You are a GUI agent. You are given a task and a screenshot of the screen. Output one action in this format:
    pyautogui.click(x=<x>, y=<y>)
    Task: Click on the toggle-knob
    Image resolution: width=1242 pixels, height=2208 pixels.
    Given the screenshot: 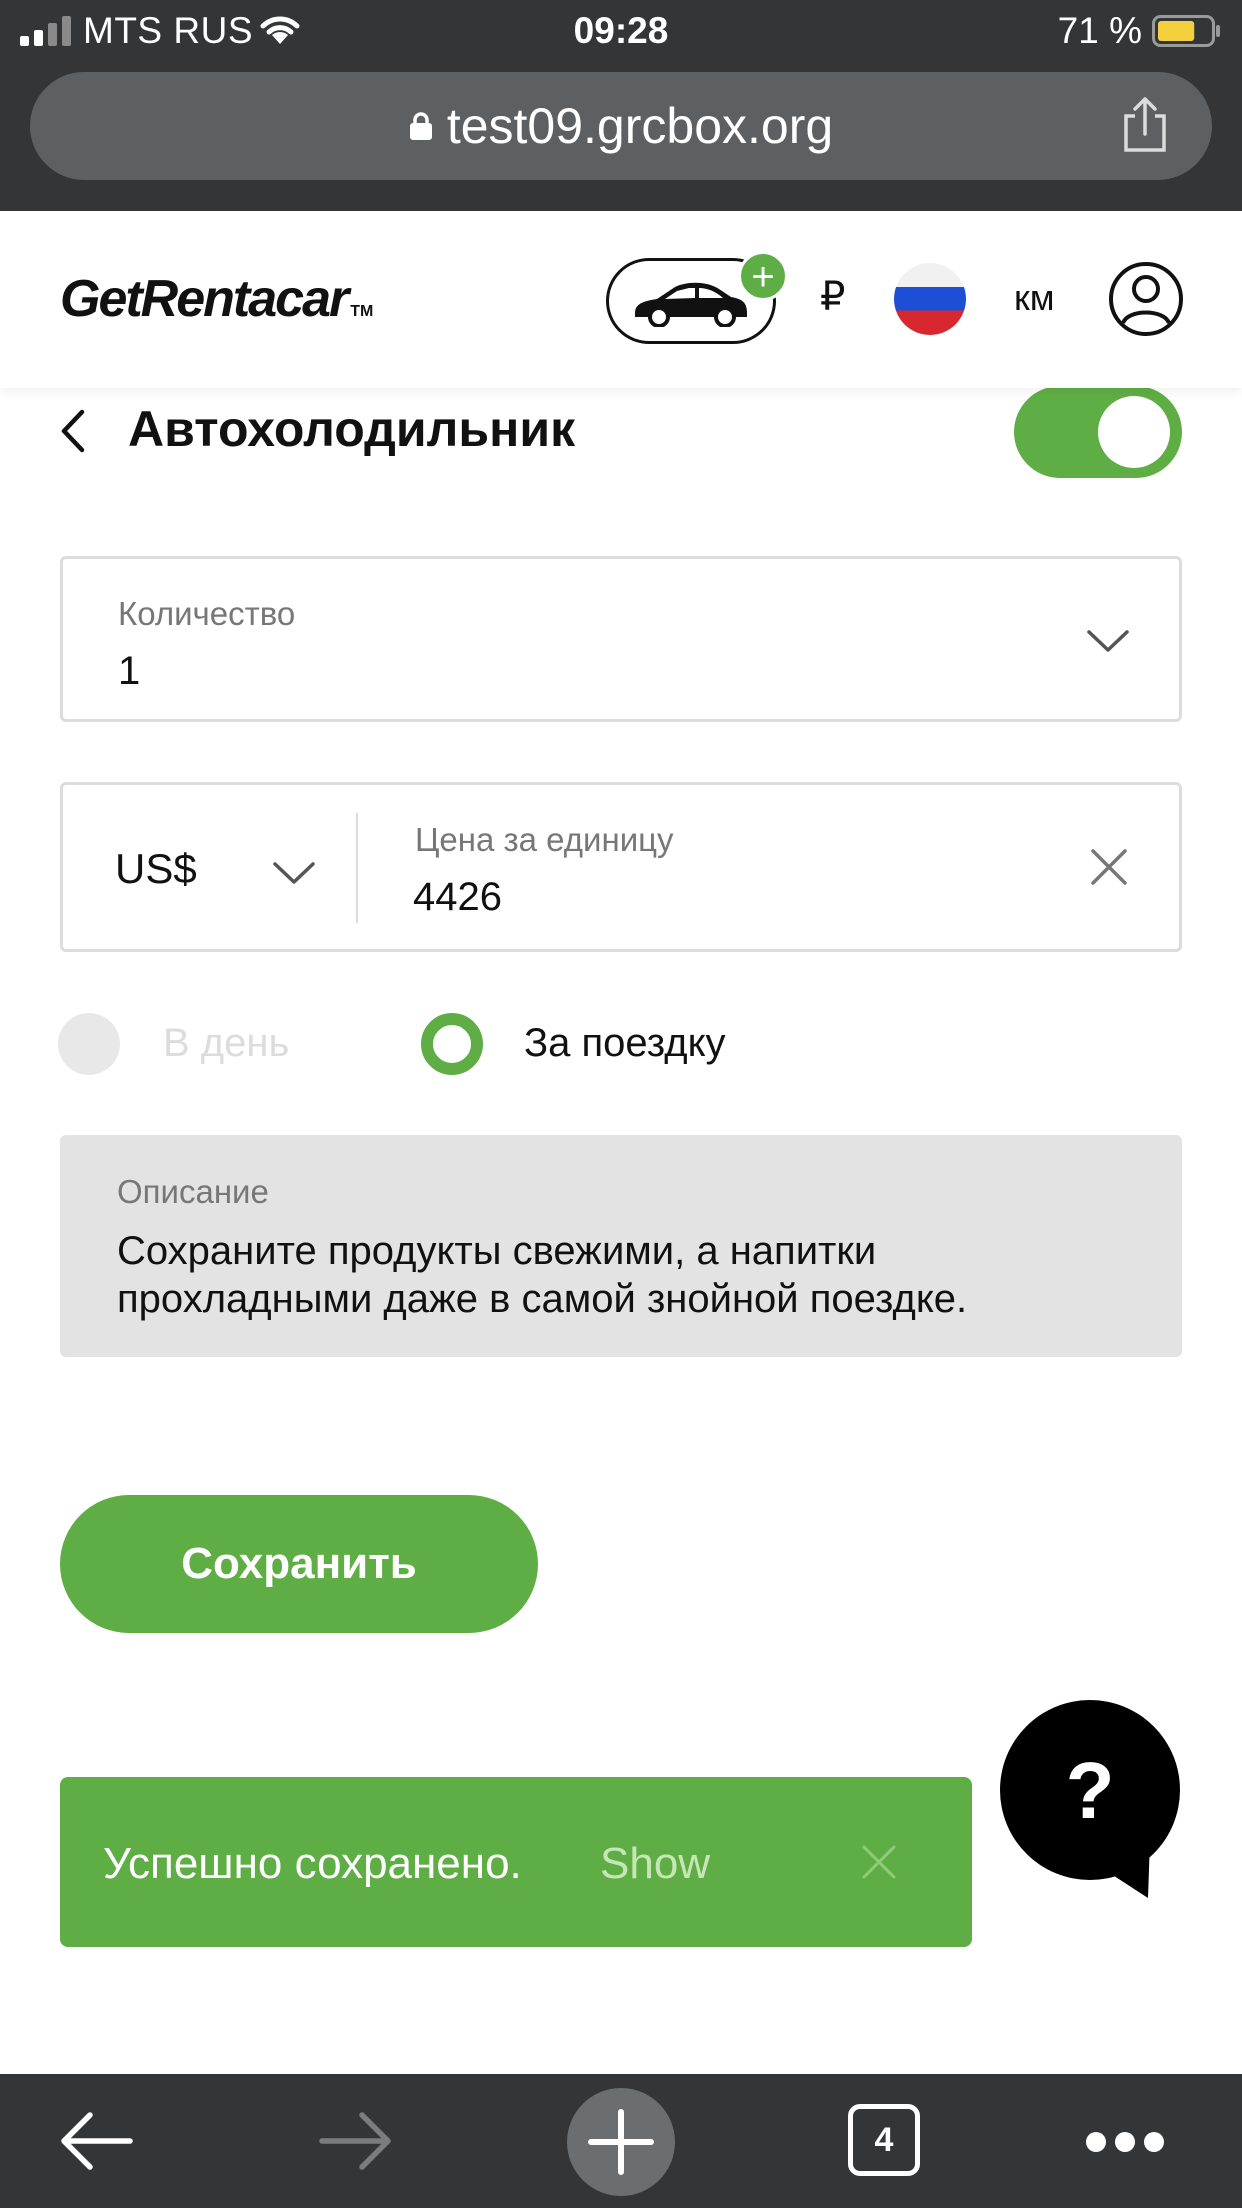 What is the action you would take?
    pyautogui.click(x=1134, y=432)
    